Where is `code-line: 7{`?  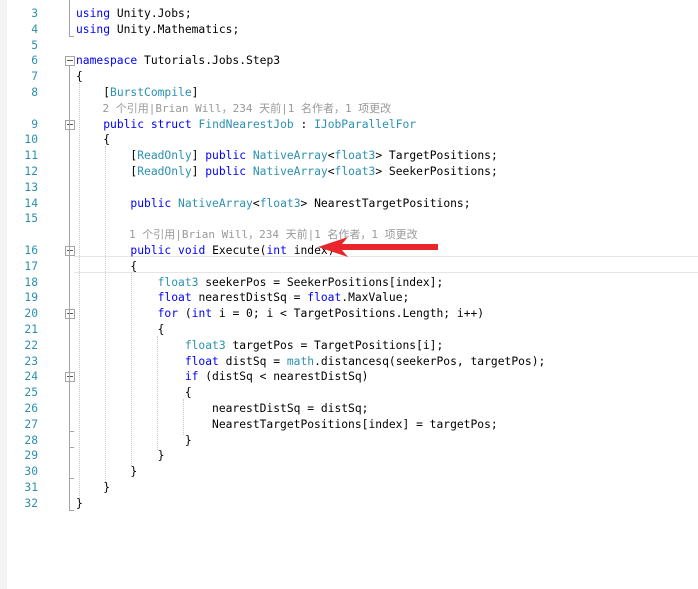
code-line: 7{ is located at coordinates (349, 77).